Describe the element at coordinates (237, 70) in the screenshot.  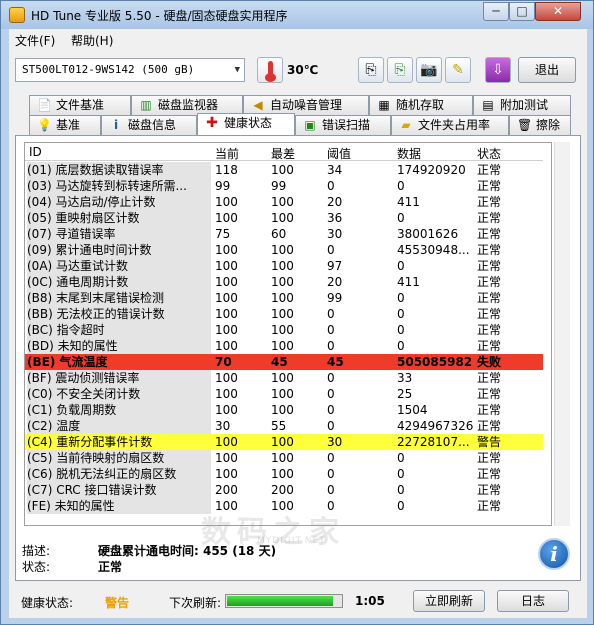
I see `chevron-down-icon: ▼` at that location.